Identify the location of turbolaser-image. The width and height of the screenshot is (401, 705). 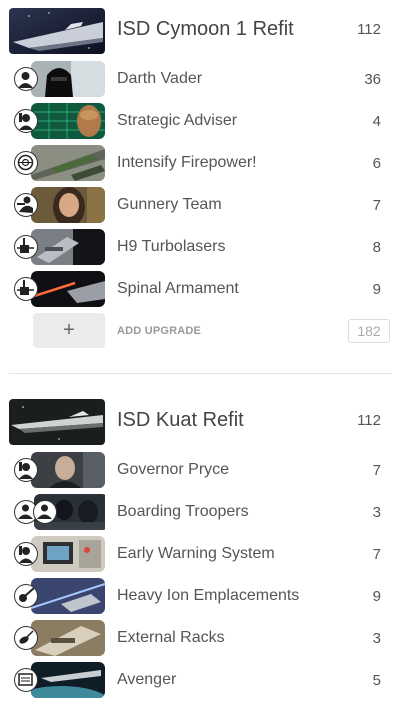
(68, 247).